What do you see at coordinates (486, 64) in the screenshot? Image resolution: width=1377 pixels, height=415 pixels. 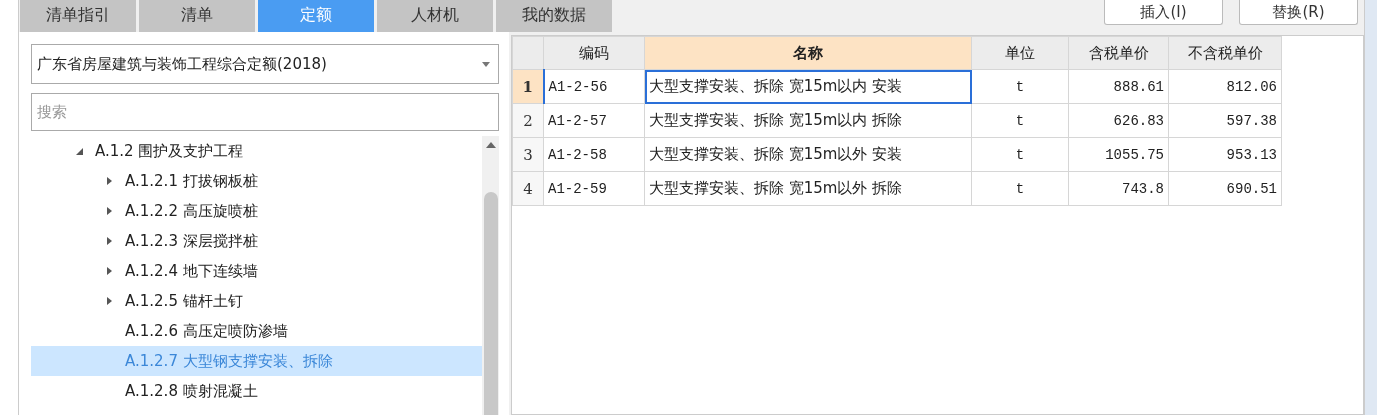 I see `caret-icon` at bounding box center [486, 64].